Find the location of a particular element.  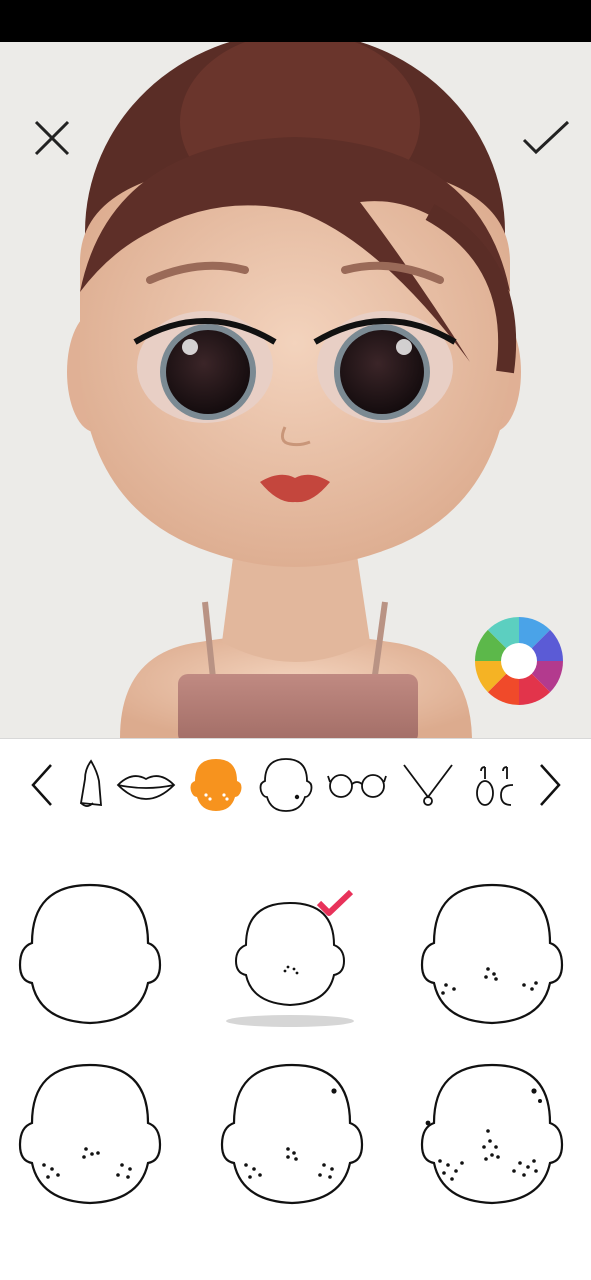

prev-button is located at coordinates (42, 785).